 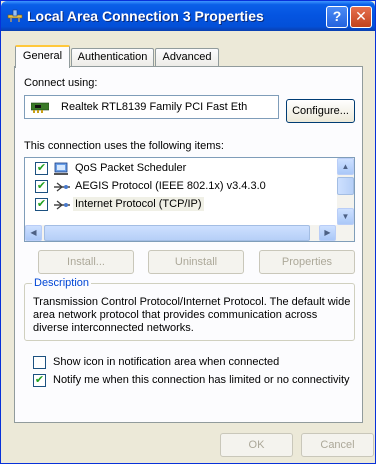 What do you see at coordinates (196, 262) in the screenshot?
I see `uninstall-button: Uninstall` at bounding box center [196, 262].